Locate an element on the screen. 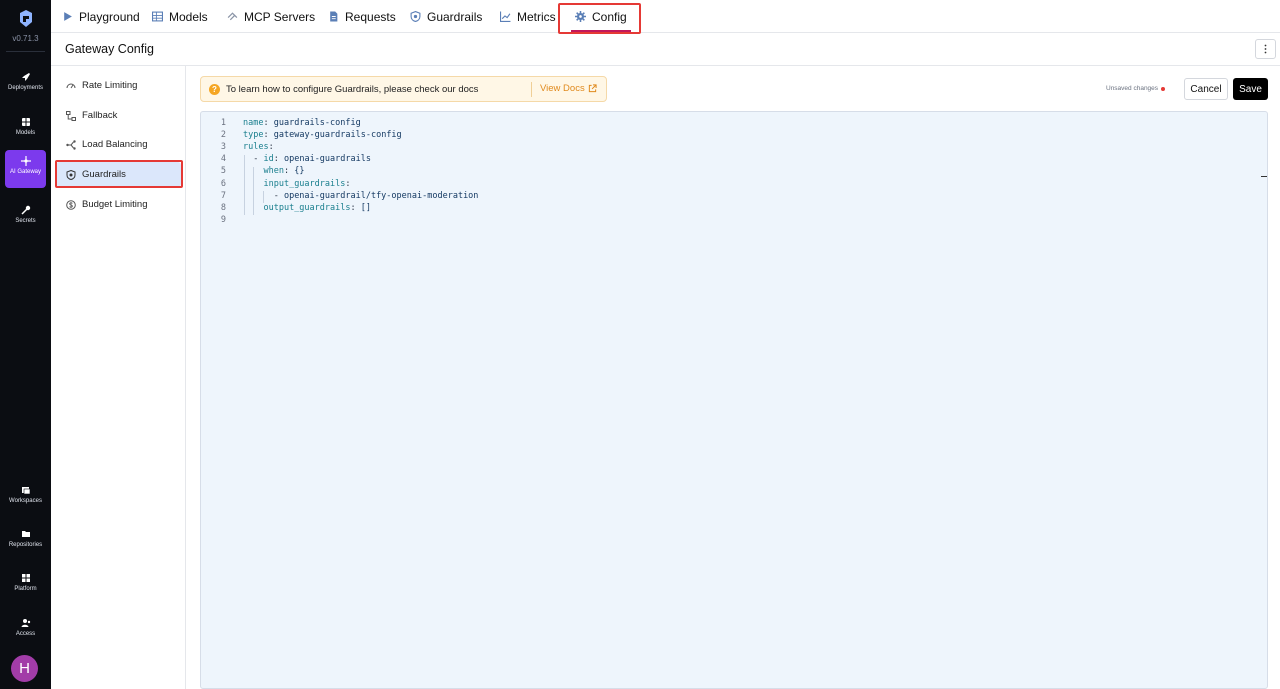 The width and height of the screenshot is (1280, 689). code-value: openai-guardrail/tfy-openai-moderation is located at coordinates (381, 195).